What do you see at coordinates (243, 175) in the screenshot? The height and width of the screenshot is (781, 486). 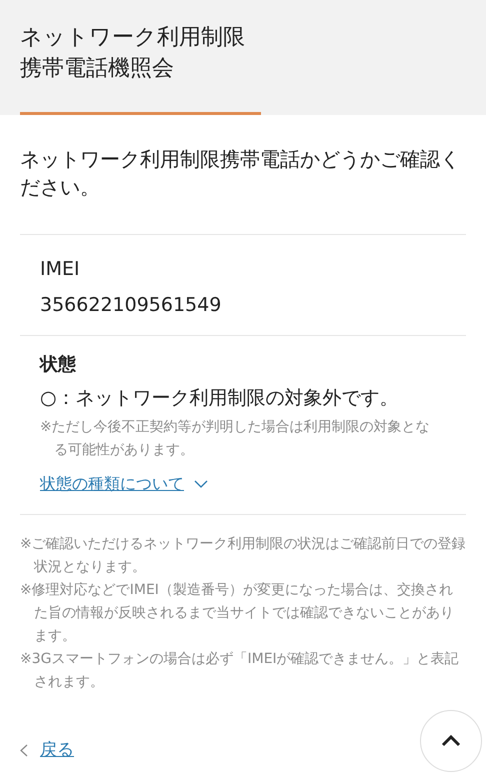 I see `intro-text: ネットワーク利用制限携帯電話かどうかご確認ください。` at bounding box center [243, 175].